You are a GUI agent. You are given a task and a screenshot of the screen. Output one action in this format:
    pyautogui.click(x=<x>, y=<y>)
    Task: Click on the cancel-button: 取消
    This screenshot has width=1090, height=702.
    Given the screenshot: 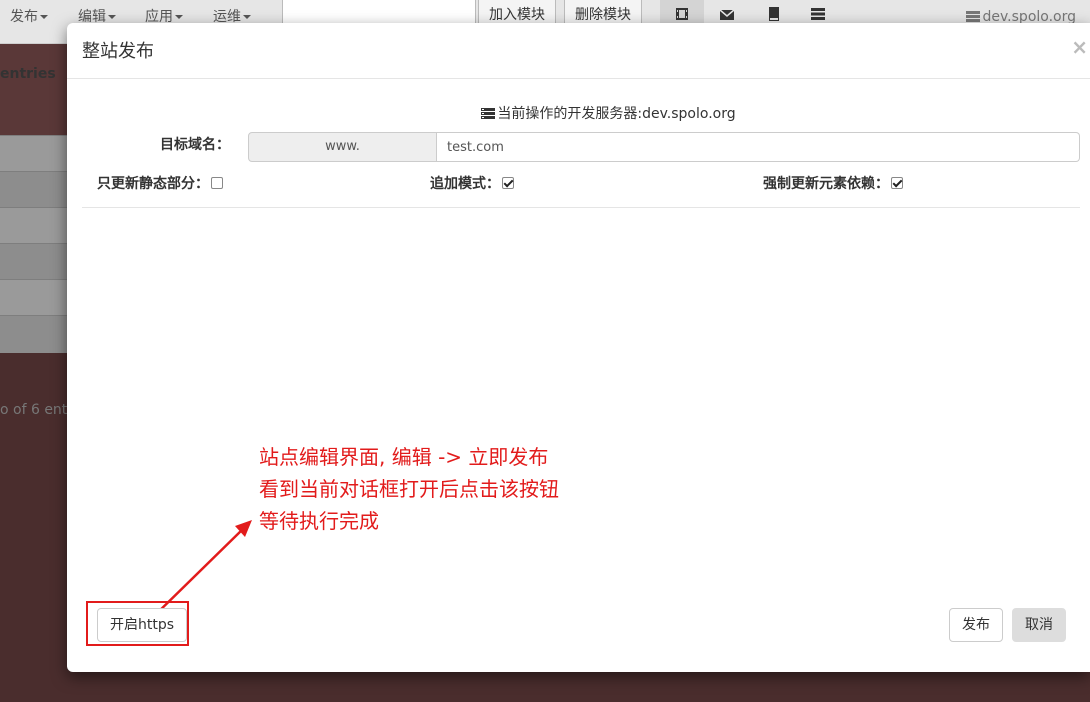 What is the action you would take?
    pyautogui.click(x=1039, y=625)
    